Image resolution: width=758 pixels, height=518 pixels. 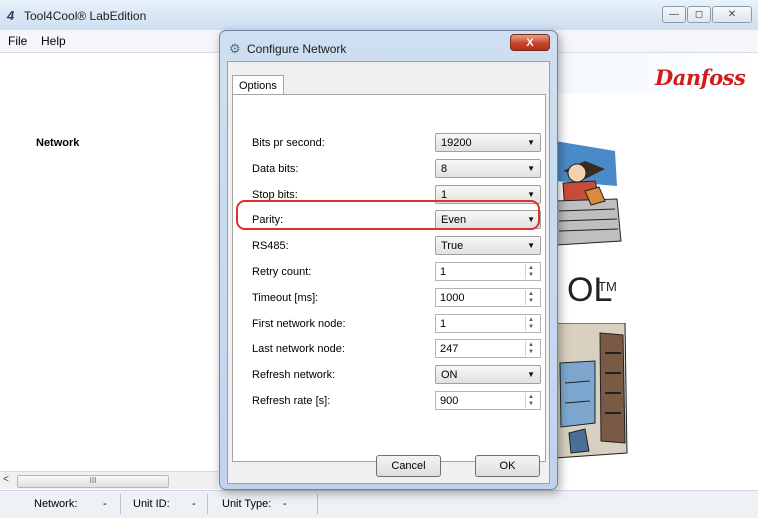 I want to click on cancel-button: Cancel, so click(x=408, y=466).